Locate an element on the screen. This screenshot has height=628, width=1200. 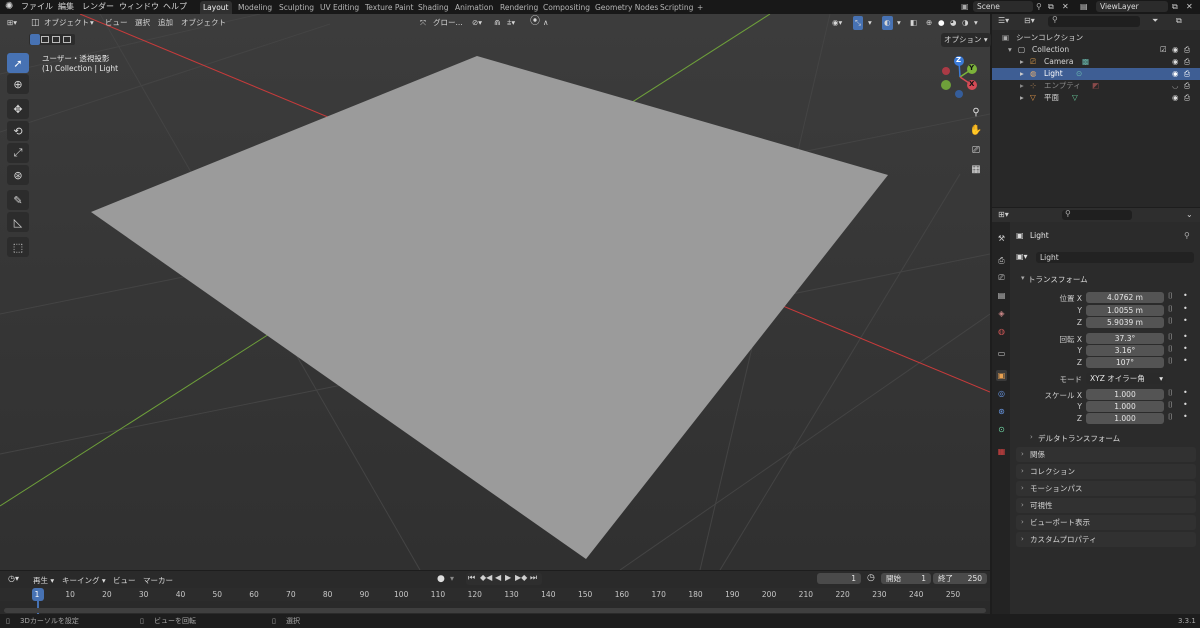
list-item: ▸ ◍ Light ⊙ ◉ ⎙ is located at coordinates (1096, 74).